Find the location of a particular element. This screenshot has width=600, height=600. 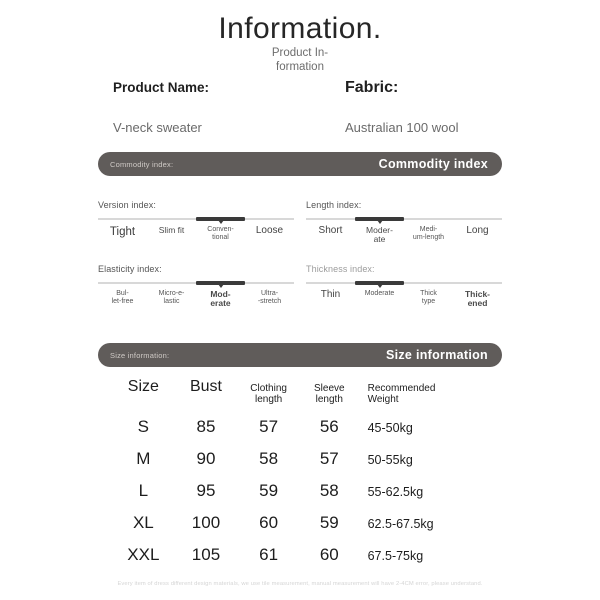

thickness-index-labels: Thin Moderate Thick type Thick-ened is located at coordinates (404, 299).